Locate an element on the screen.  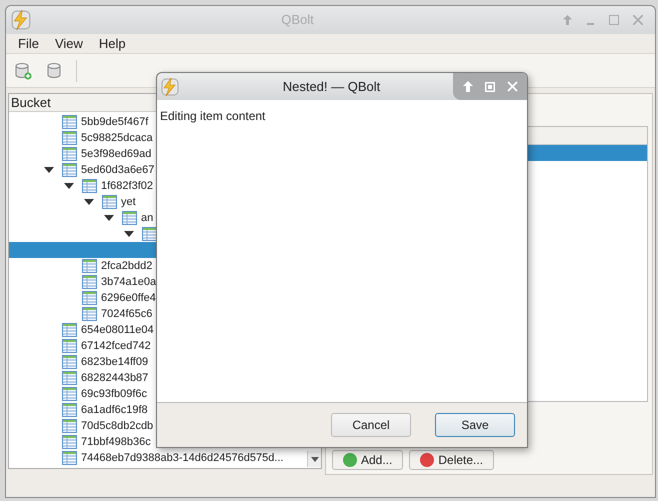
tree-item-label: 5bb9de5f467f is located at coordinates (114, 122).